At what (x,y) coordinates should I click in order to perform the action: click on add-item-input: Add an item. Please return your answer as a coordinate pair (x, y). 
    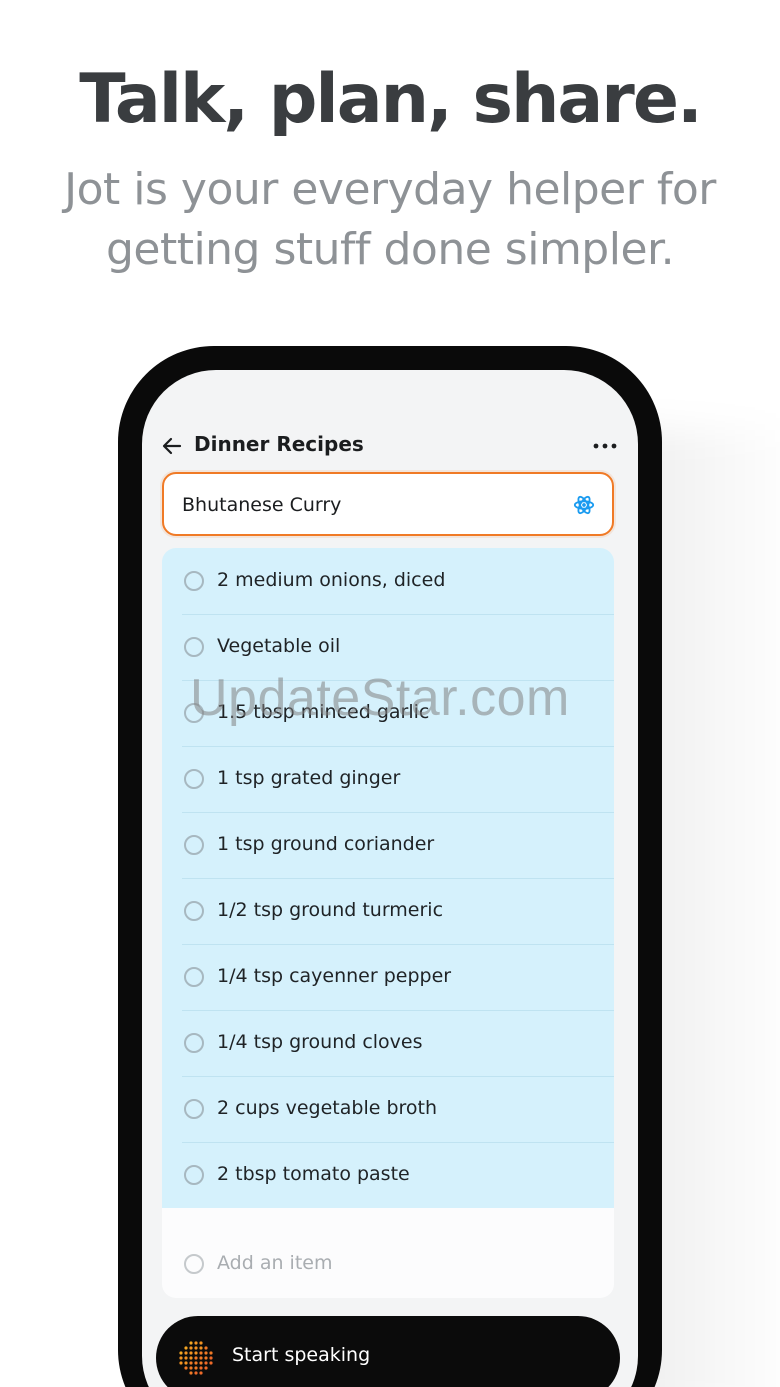
    Looking at the image, I should click on (274, 1263).